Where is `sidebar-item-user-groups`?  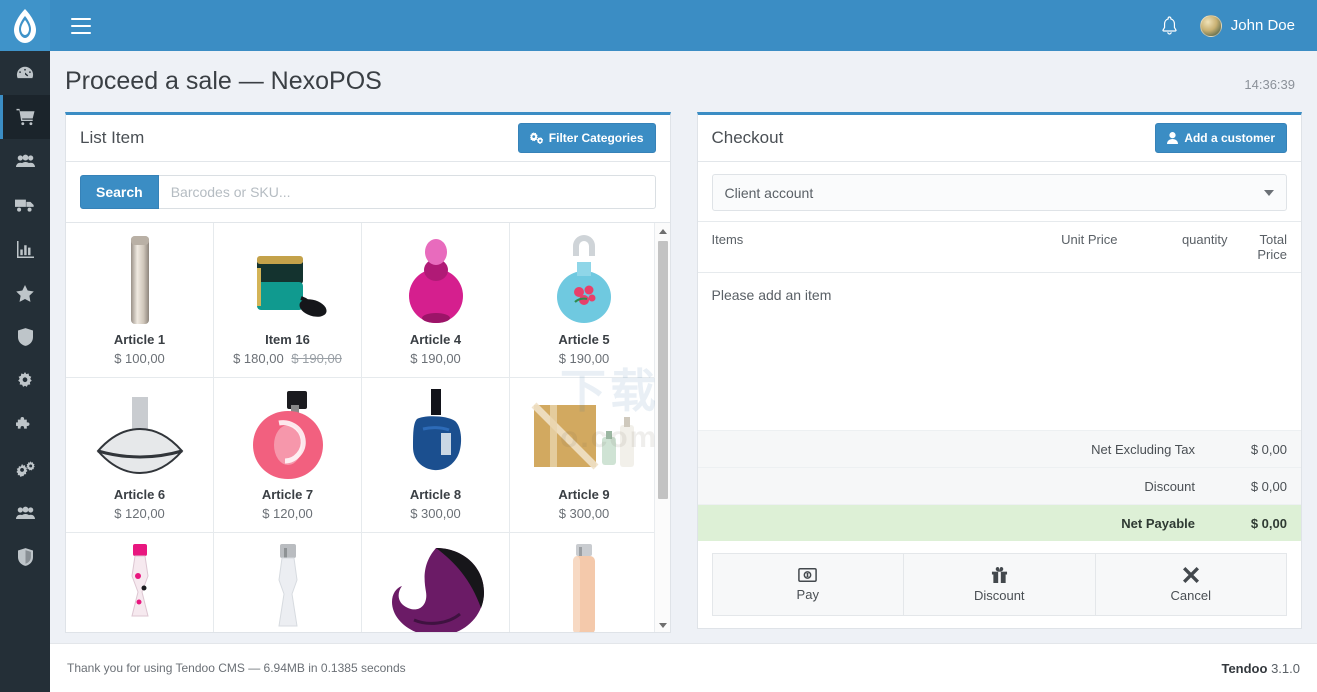
sidebar-item-user-groups is located at coordinates (25, 513).